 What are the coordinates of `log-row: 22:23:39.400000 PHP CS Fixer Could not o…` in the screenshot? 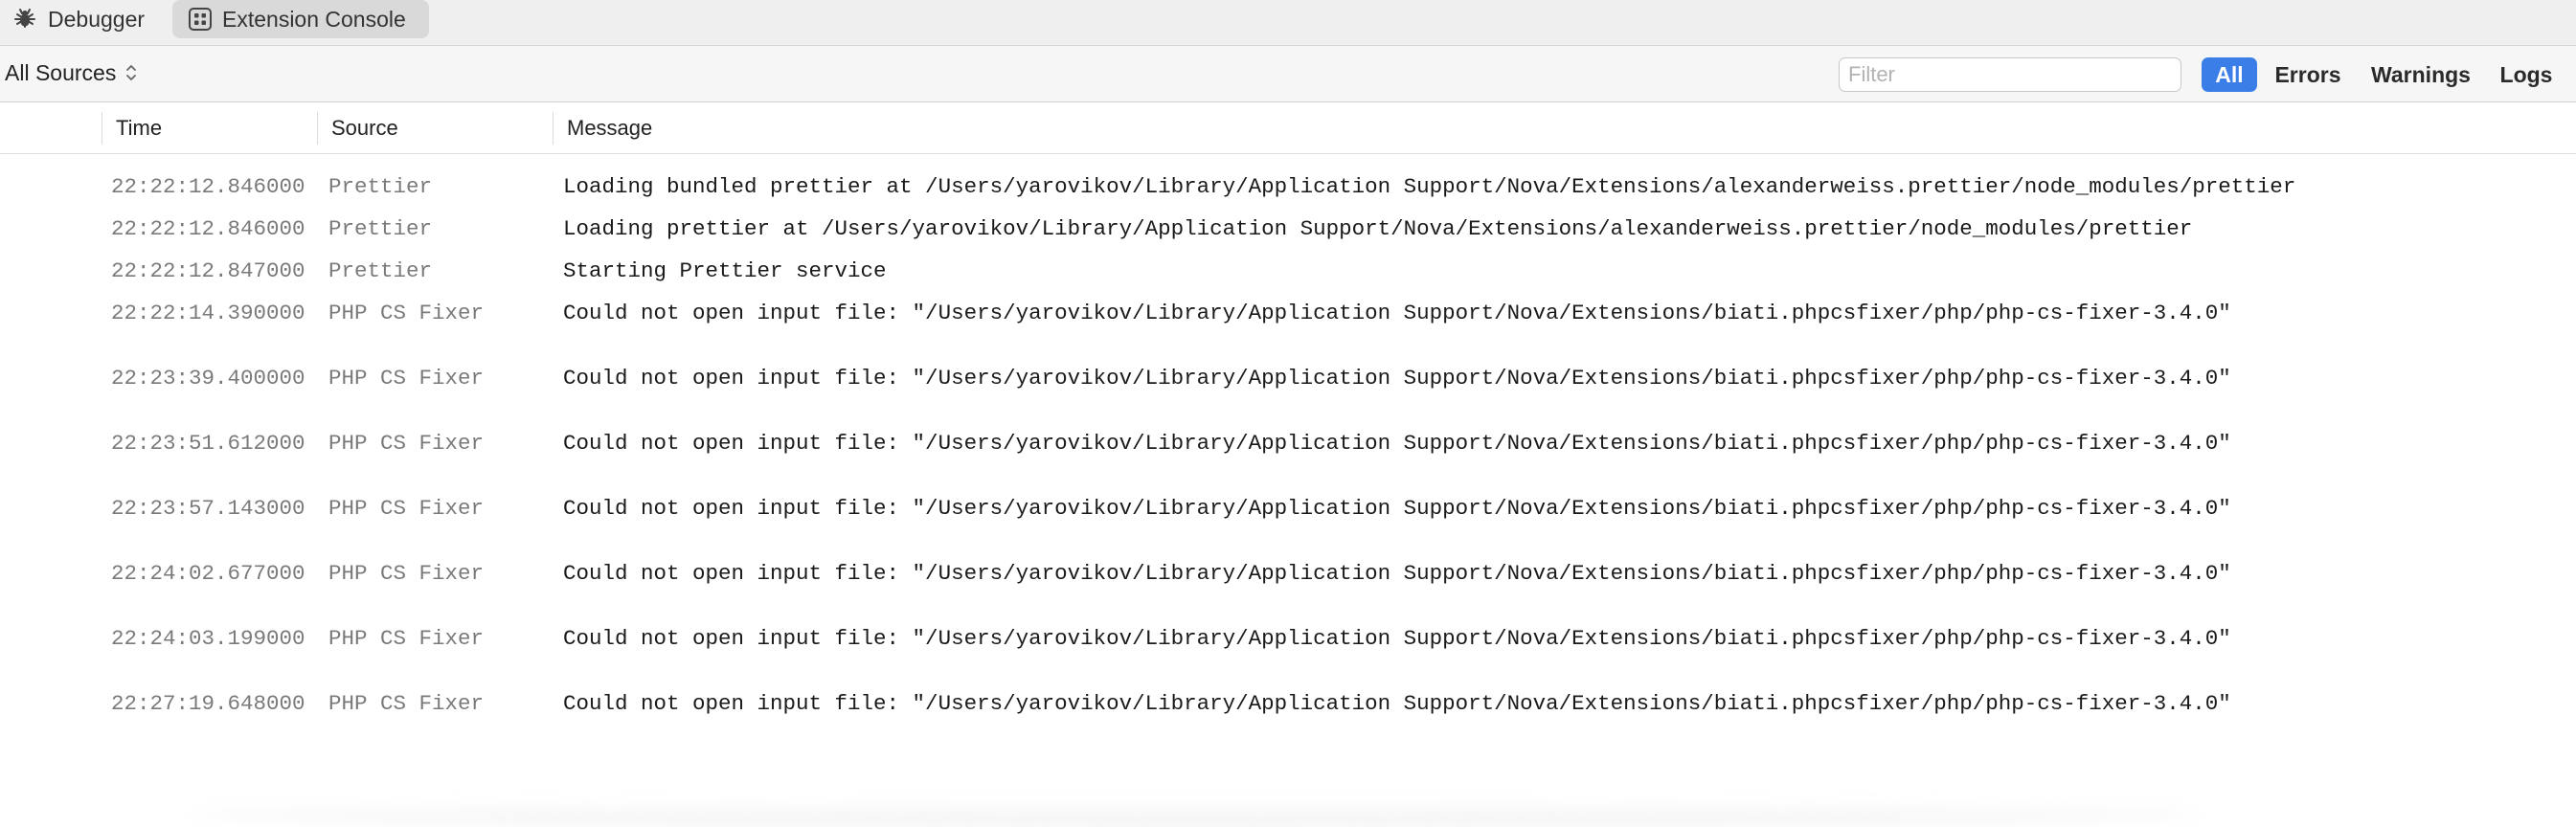 It's located at (1288, 378).